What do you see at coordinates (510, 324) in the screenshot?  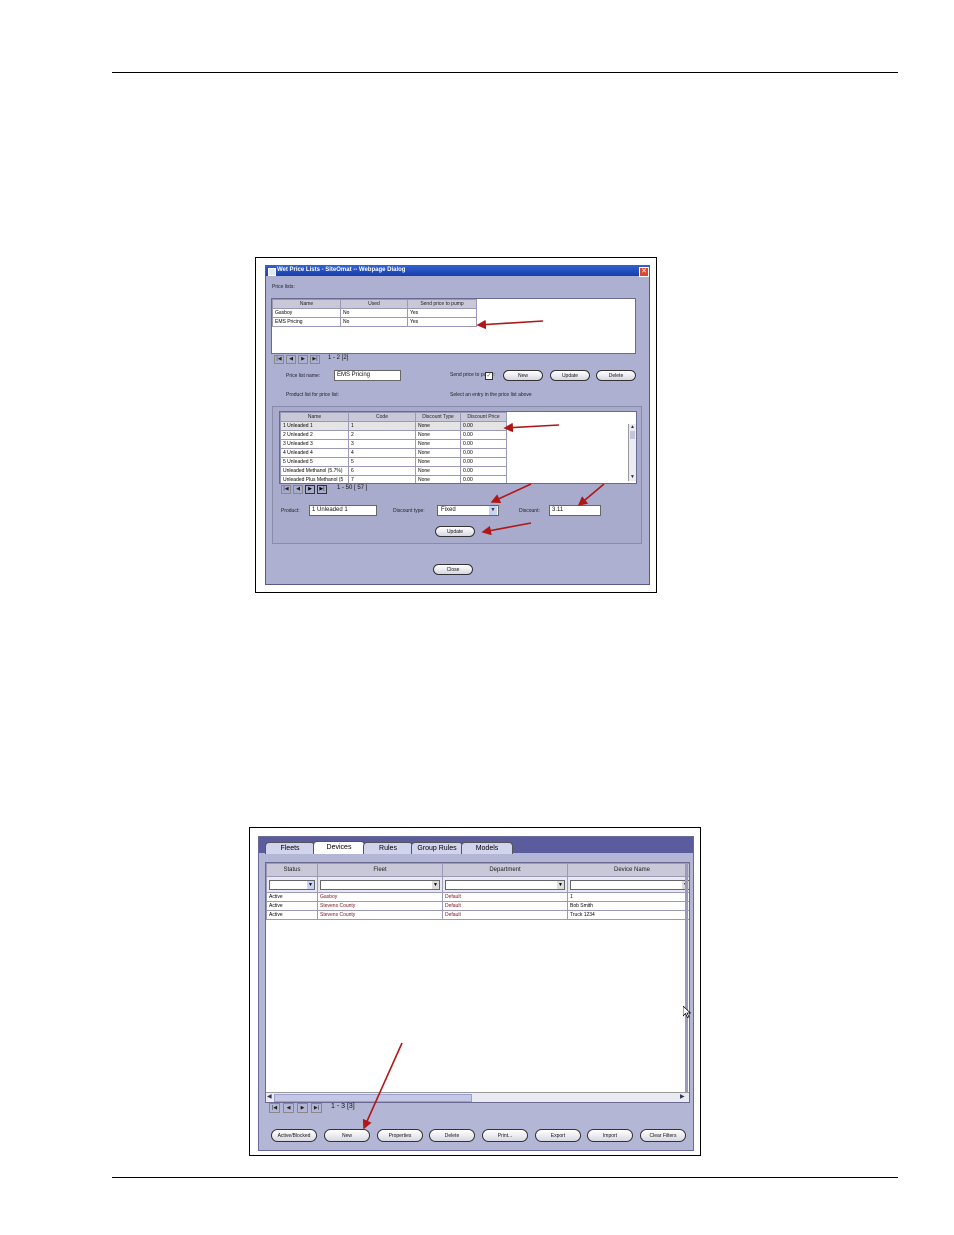 I see `arrow-price-row` at bounding box center [510, 324].